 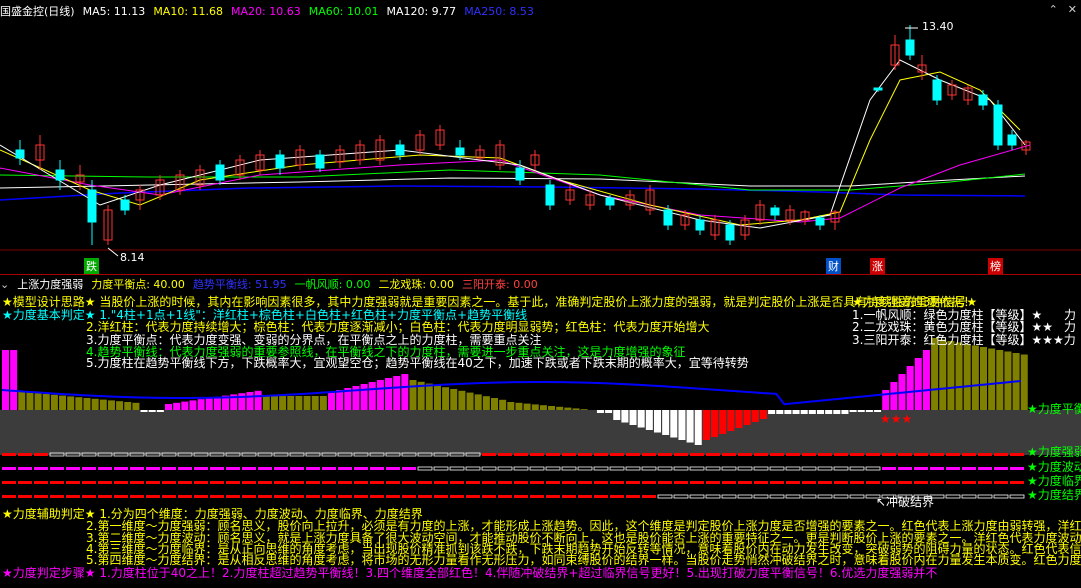 What do you see at coordinates (540, 274) in the screenshot?
I see `panel-divider` at bounding box center [540, 274].